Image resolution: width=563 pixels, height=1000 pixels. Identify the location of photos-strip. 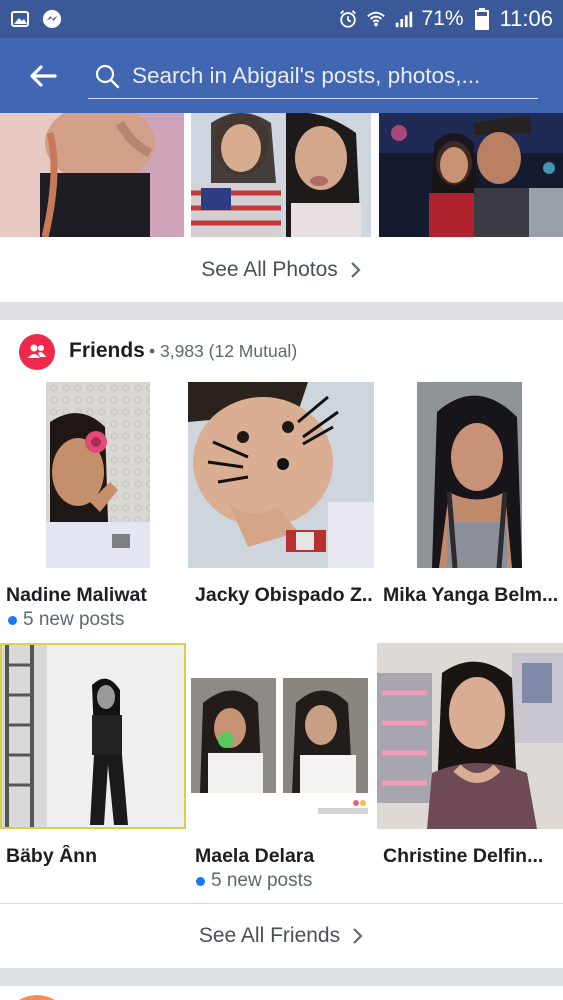
(281, 175).